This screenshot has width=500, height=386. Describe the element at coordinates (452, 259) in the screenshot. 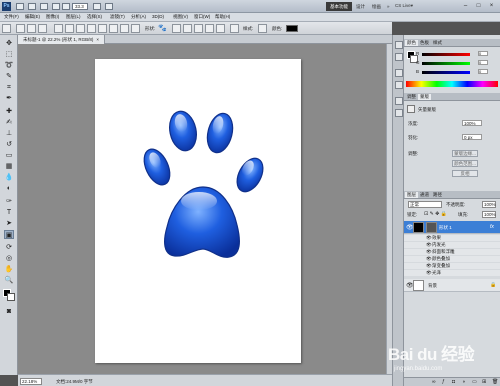

I see `effect-row: 👁 颜色叠加` at that location.